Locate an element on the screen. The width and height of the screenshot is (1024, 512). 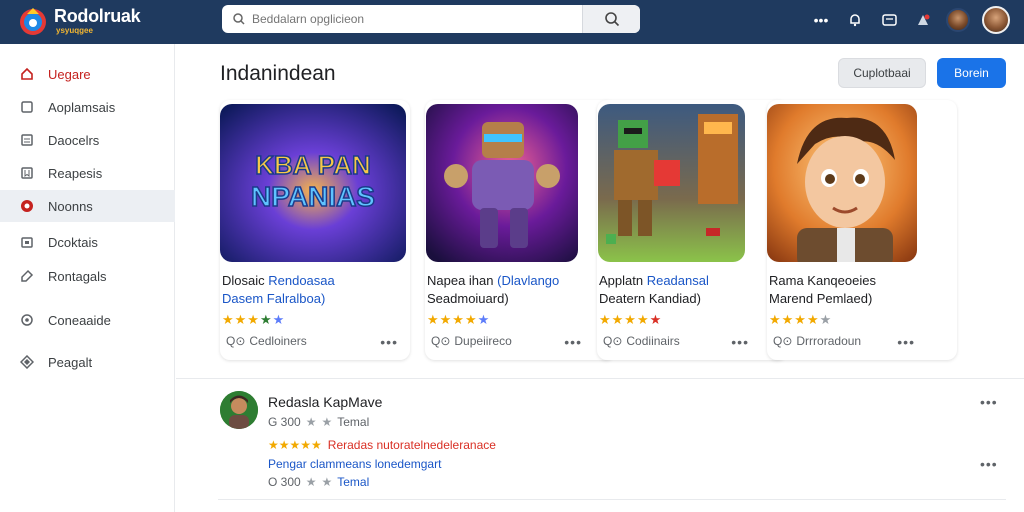
review-rating-line: ★★★★★ Reradas nutoratelnedeleranace is located at coordinates (382, 445).